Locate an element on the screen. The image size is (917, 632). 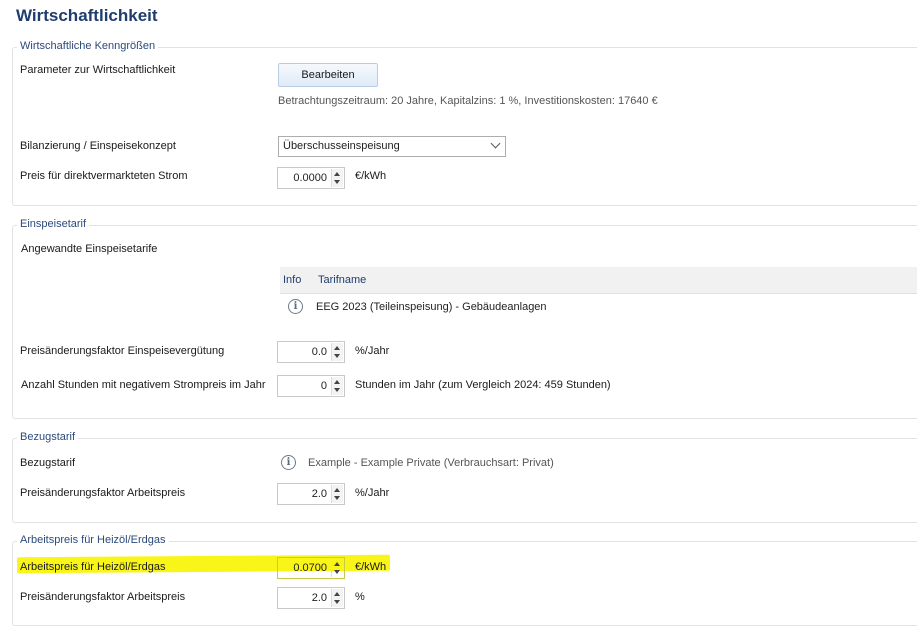
heizoel-aenderung-value: 2.0 is located at coordinates (319, 598).